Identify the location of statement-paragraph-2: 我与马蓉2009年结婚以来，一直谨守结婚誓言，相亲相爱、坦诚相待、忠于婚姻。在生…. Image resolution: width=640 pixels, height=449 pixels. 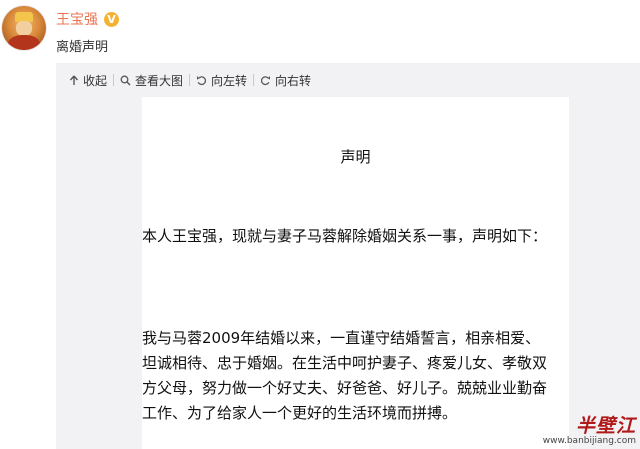
(345, 375).